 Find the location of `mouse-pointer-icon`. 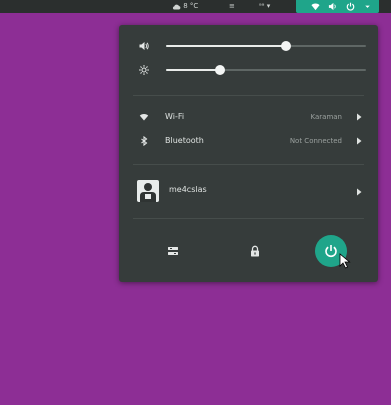

mouse-pointer-icon is located at coordinates (345, 261).